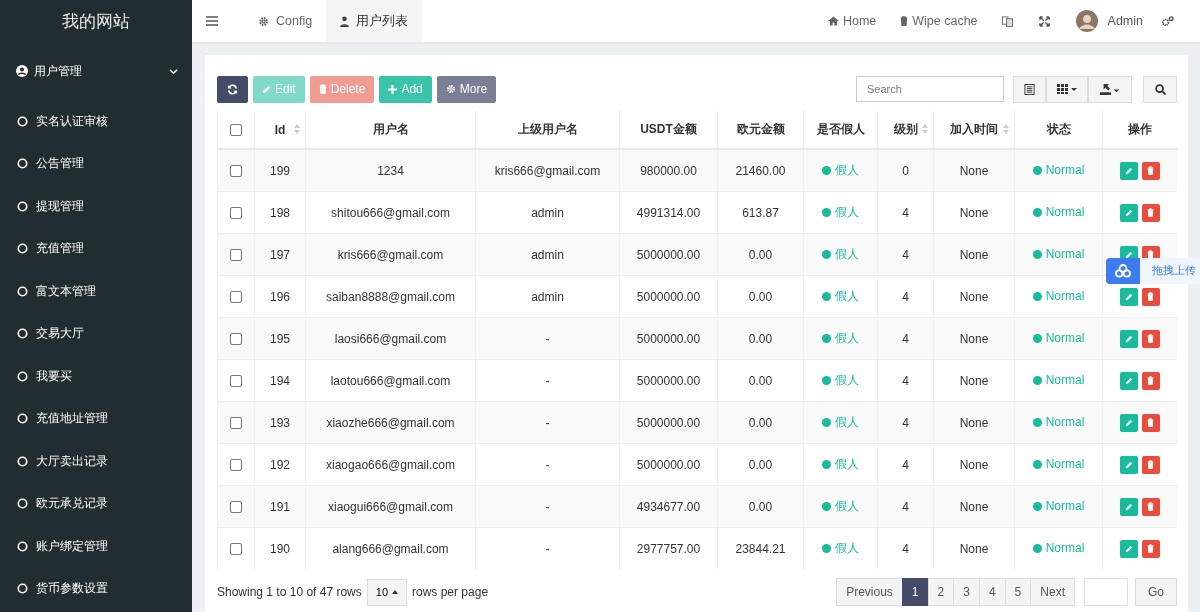 This screenshot has width=1200, height=612. Describe the element at coordinates (285, 21) in the screenshot. I see `nav-tab: Config` at that location.